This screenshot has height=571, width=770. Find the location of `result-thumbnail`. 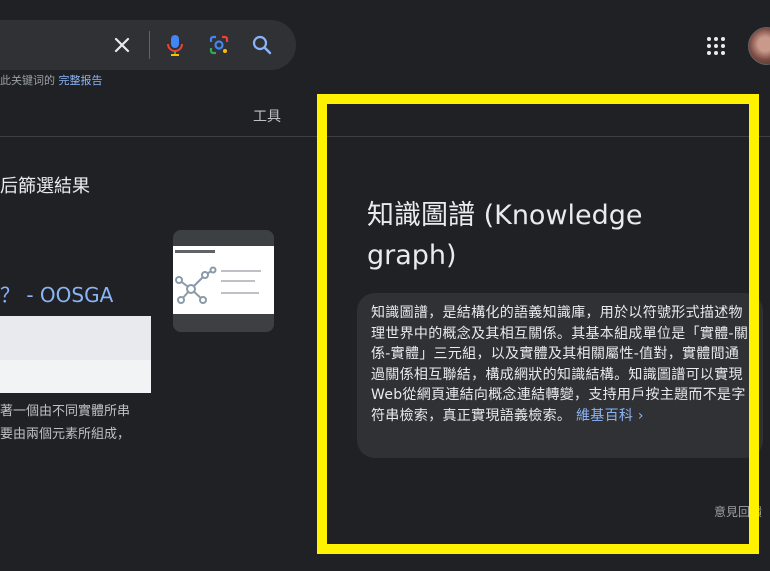

result-thumbnail is located at coordinates (223, 281).